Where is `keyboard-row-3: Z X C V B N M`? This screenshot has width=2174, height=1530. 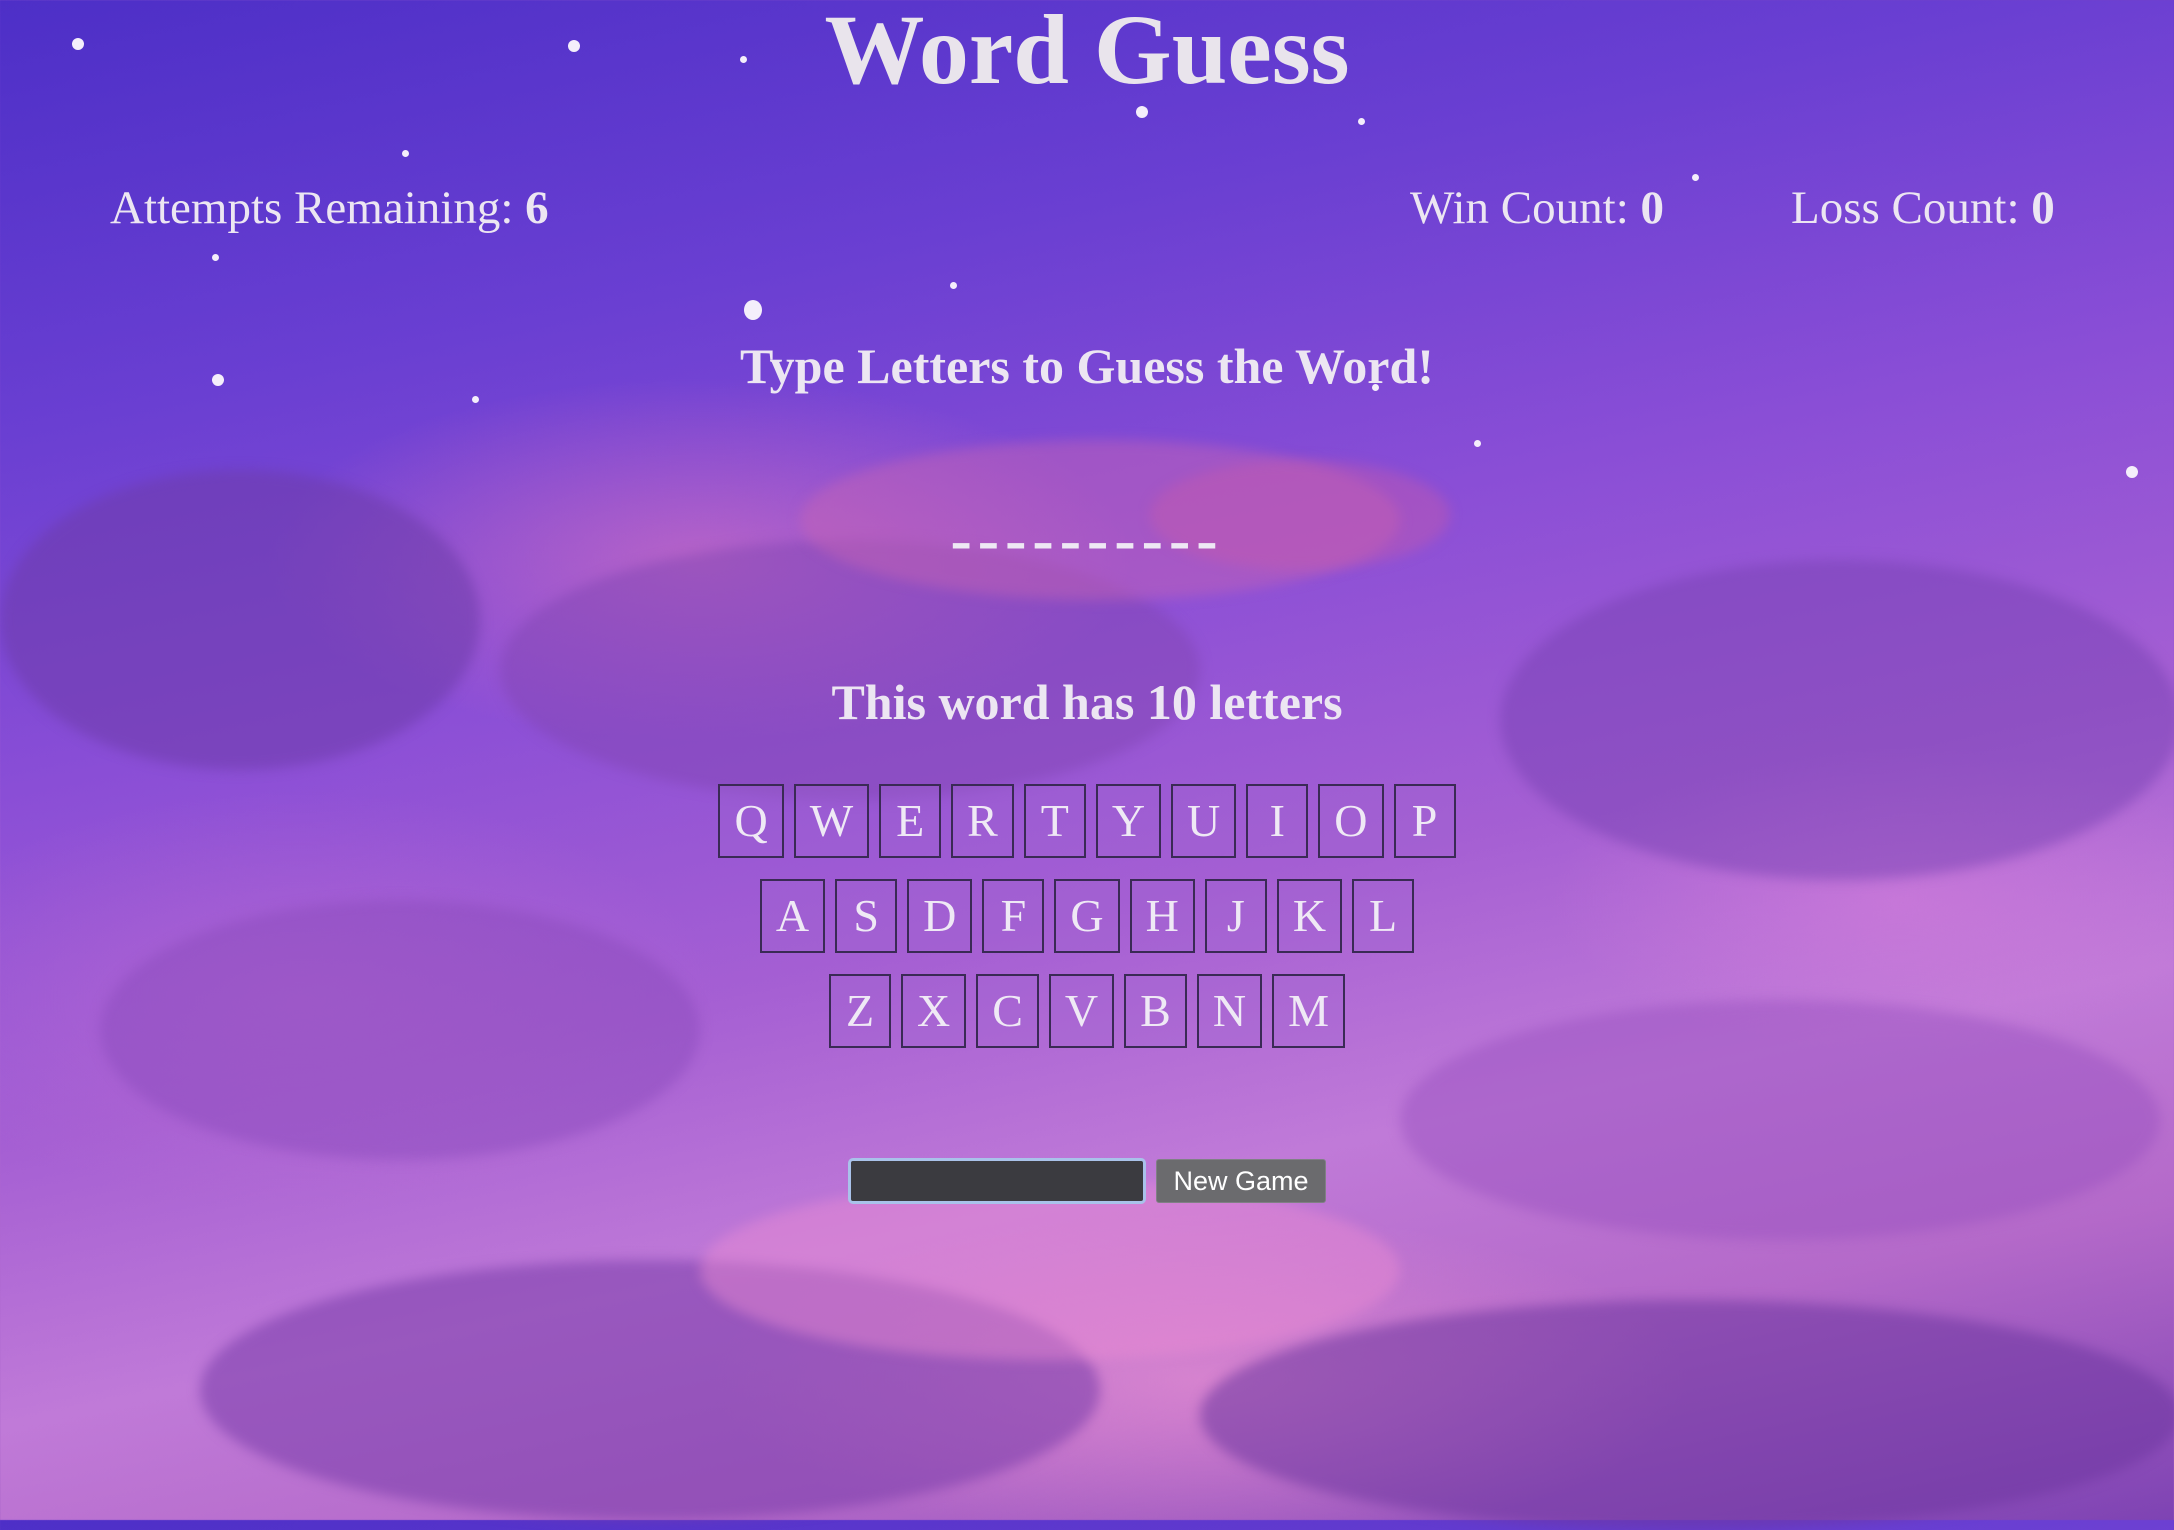
keyboard-row-3: Z X C V B N M is located at coordinates (1087, 1011).